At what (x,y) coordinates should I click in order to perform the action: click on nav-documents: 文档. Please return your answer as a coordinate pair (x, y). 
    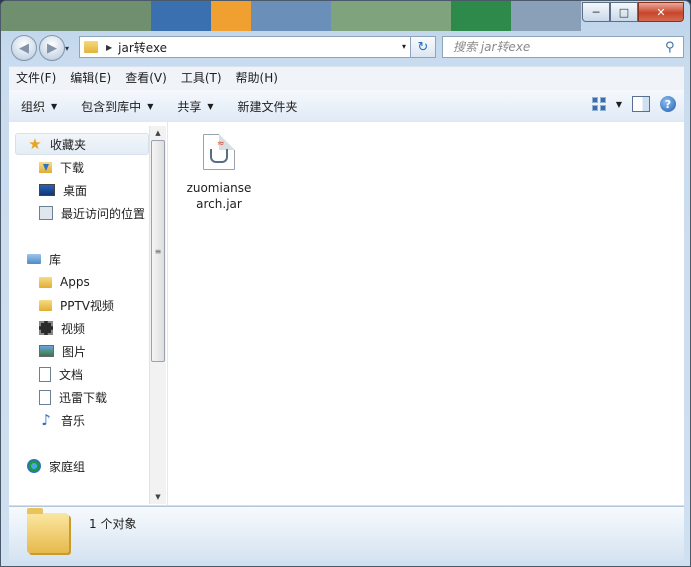
    Looking at the image, I should click on (61, 374).